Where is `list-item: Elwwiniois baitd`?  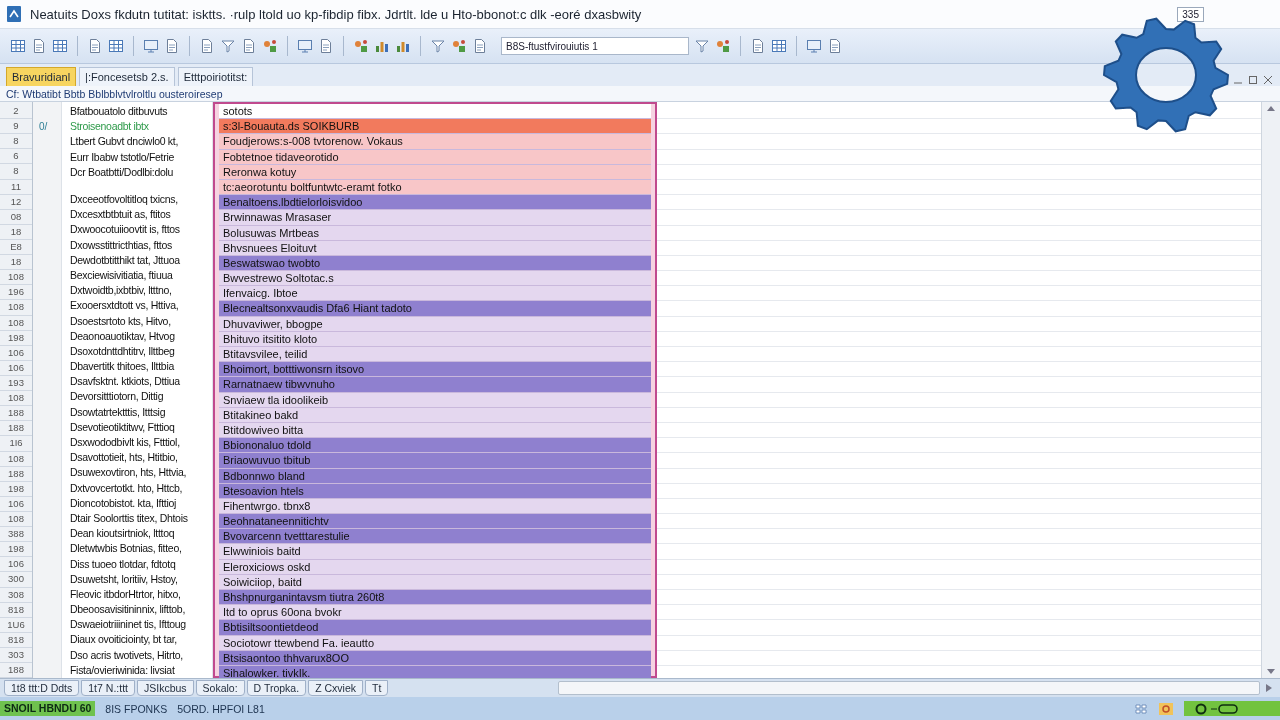 list-item: Elwwiniois baitd is located at coordinates (435, 552).